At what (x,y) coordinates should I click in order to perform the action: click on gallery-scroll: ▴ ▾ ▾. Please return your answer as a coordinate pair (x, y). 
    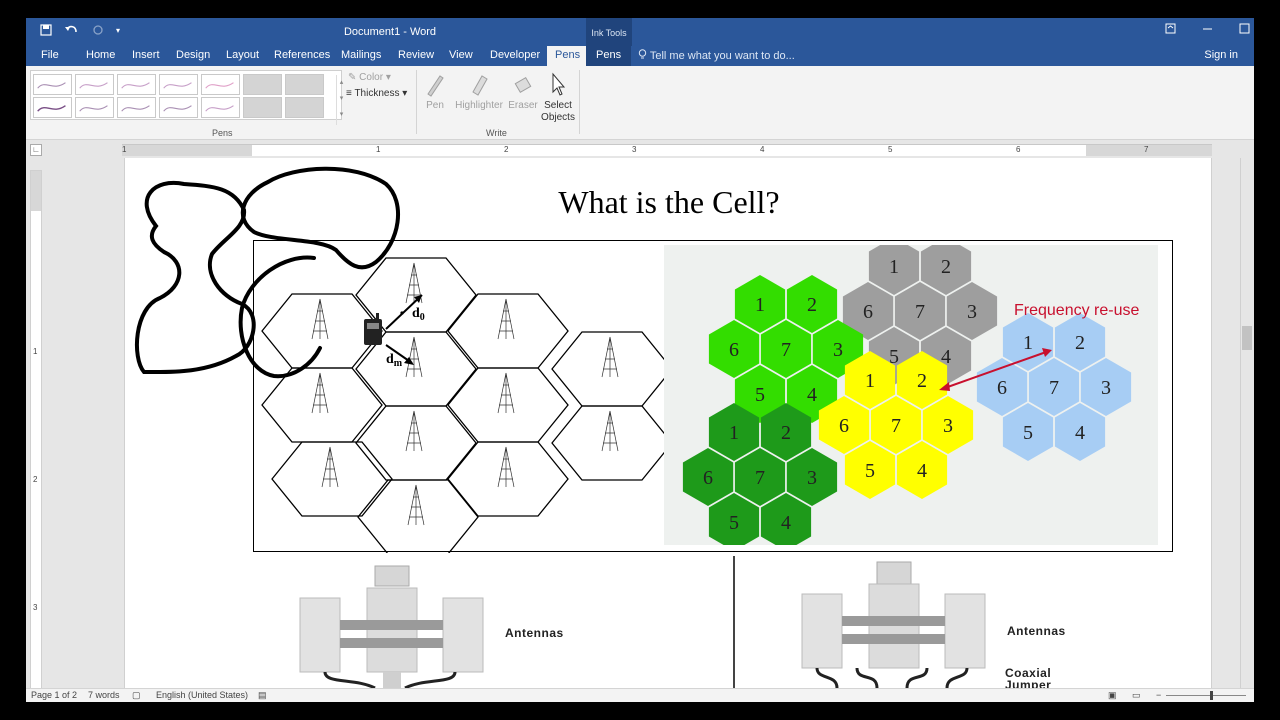
    Looking at the image, I should click on (341, 100).